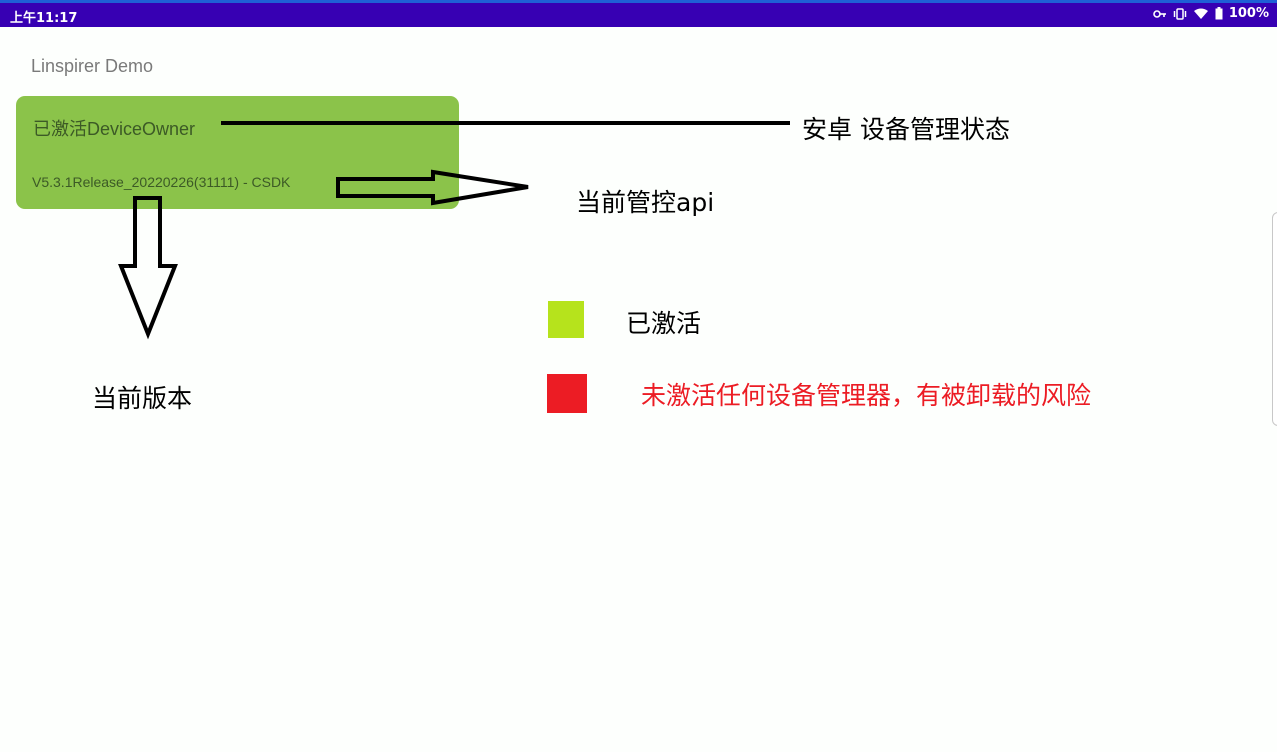 Image resolution: width=1277 pixels, height=752 pixels. I want to click on legend-inactive-swatch, so click(567, 393).